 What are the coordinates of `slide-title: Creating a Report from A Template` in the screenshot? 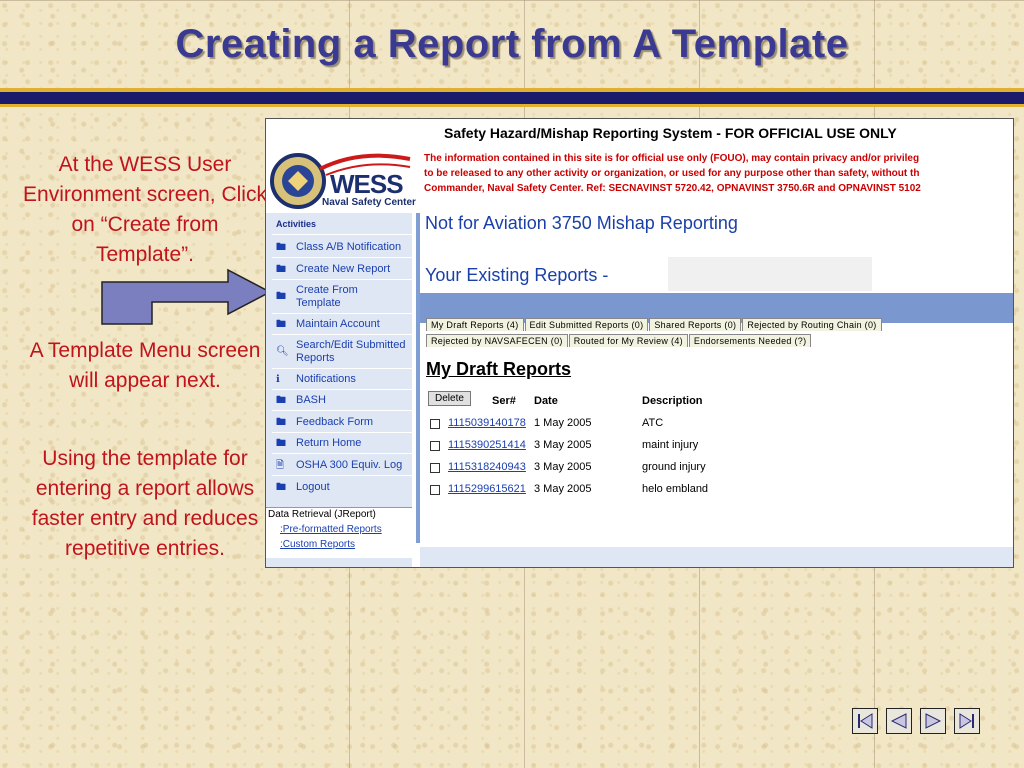 It's located at (512, 44).